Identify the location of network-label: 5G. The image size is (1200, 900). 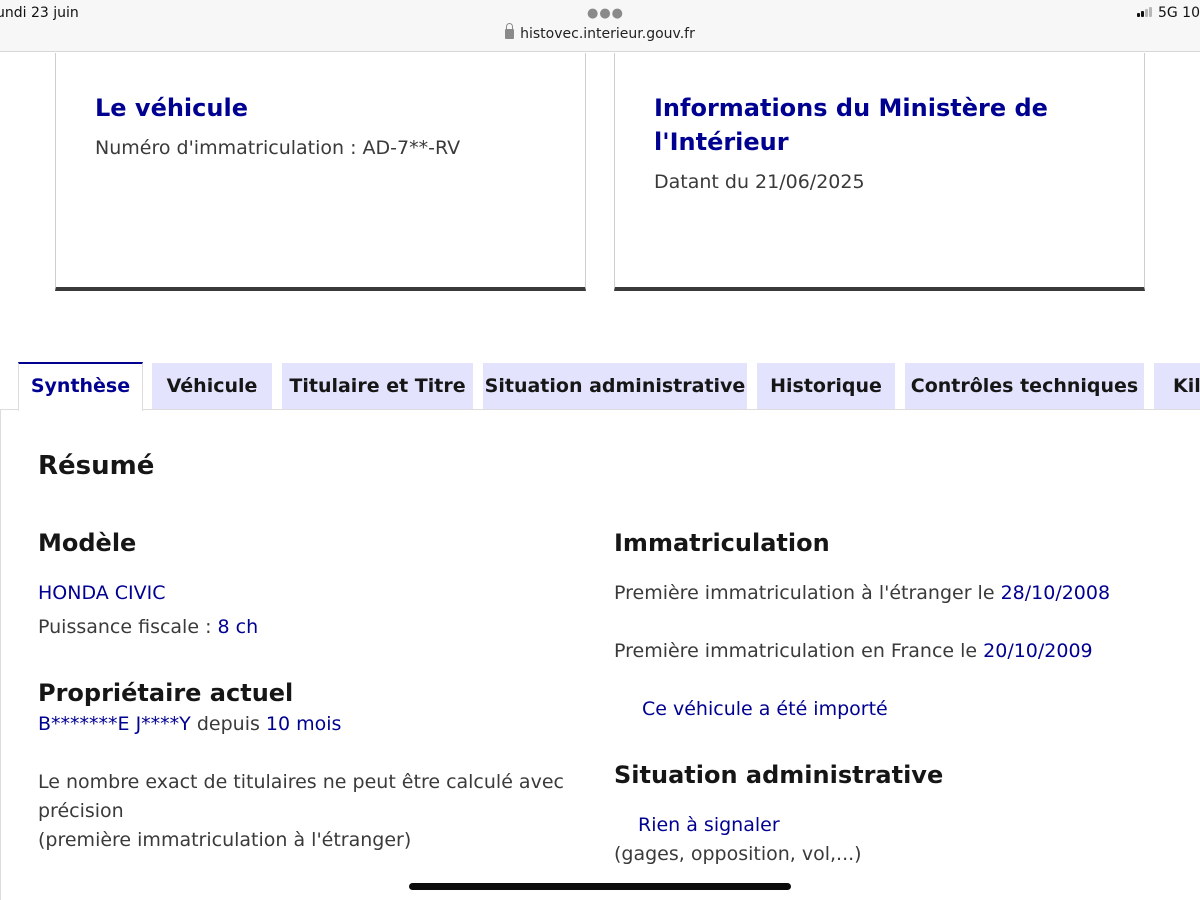
(1167, 13).